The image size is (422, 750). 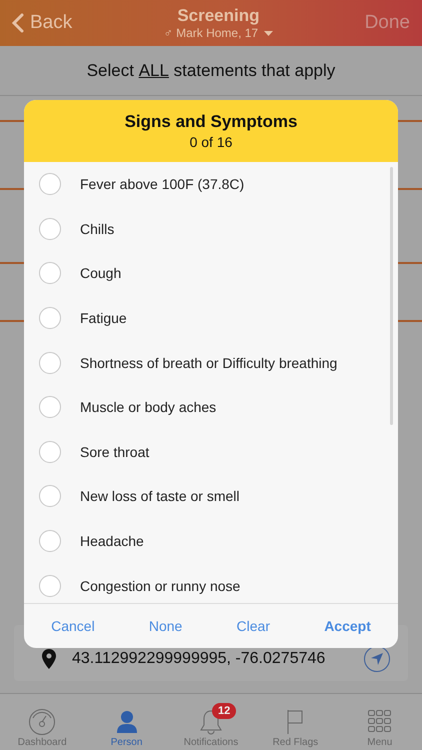 I want to click on scrollbar, so click(x=391, y=296).